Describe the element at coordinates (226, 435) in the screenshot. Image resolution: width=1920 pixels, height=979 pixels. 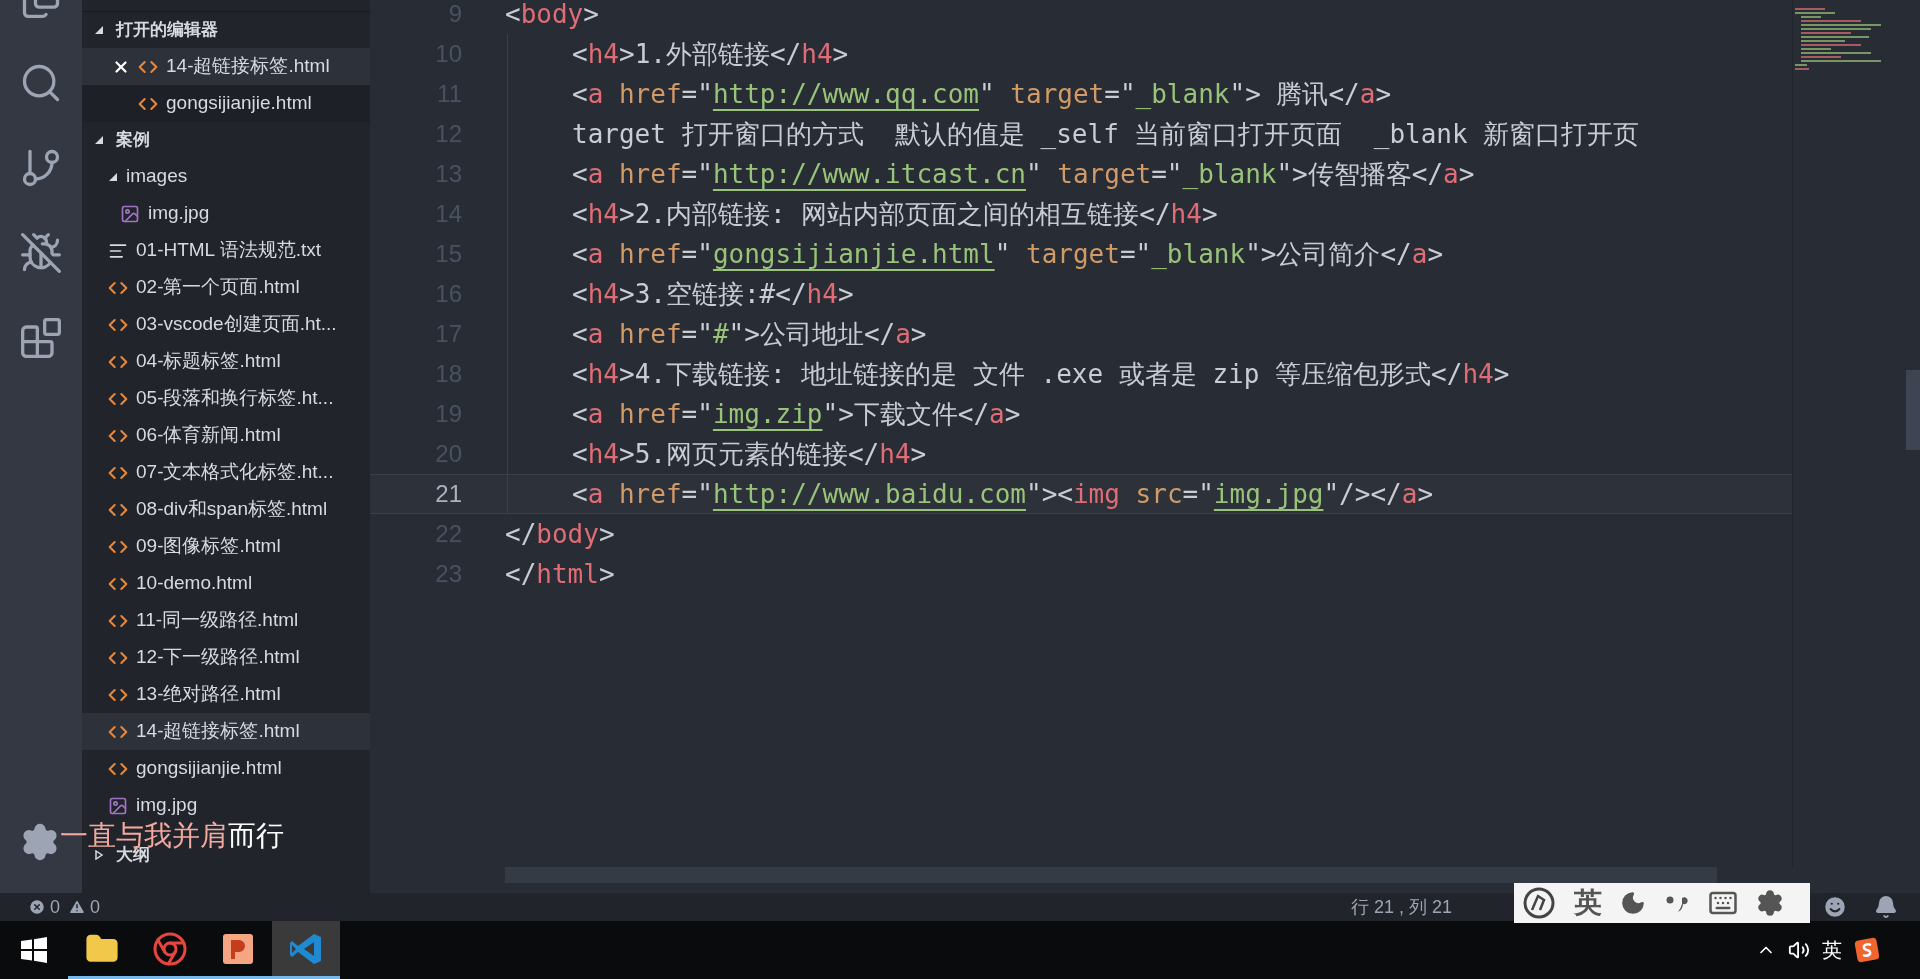
I see `file-tree-item: 06-体育新闻.html` at that location.